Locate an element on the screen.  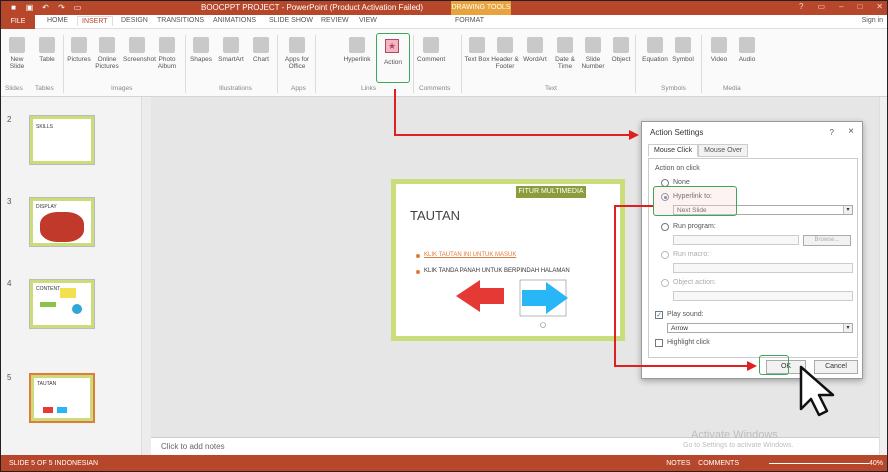
slide-number-label: Slide Number is located at coordinates (593, 63).